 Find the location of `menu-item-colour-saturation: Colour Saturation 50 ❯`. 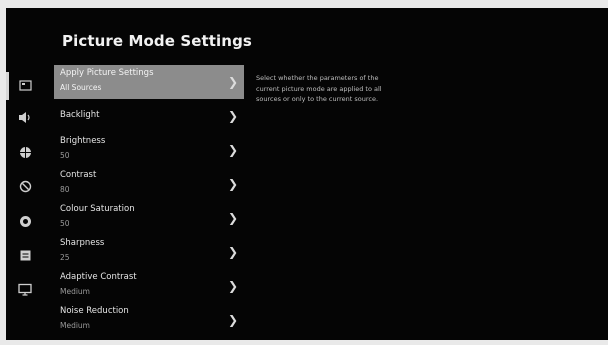

menu-item-colour-saturation: Colour Saturation 50 ❯ is located at coordinates (149, 218).